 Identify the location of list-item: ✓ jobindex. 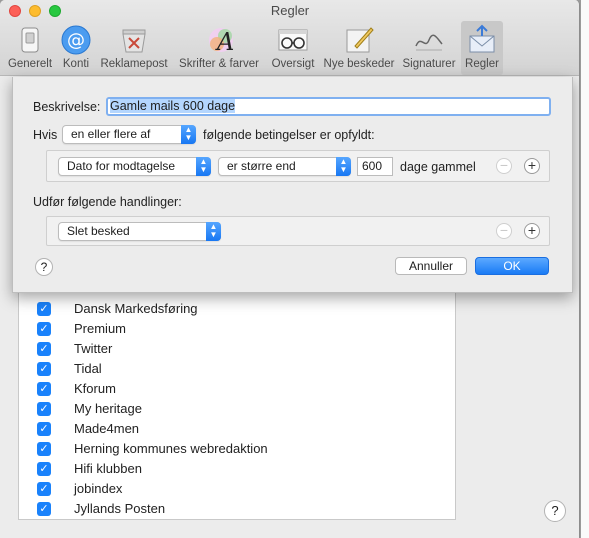
(237, 490).